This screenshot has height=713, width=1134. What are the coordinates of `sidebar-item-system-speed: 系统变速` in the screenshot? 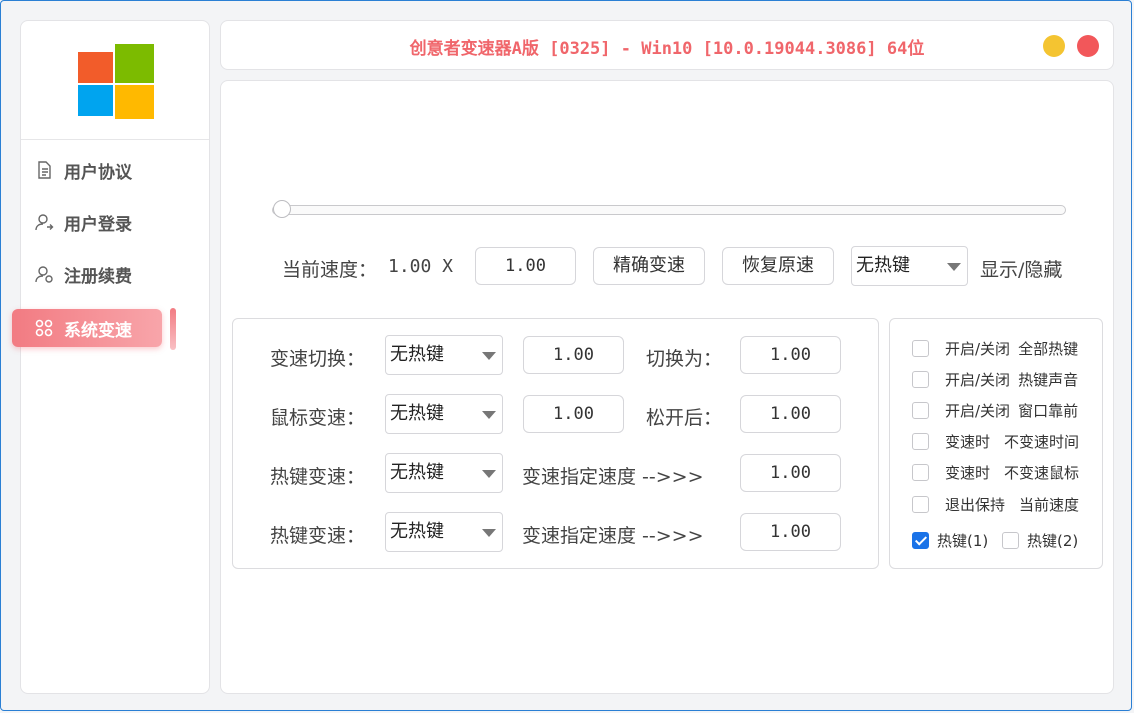 It's located at (87, 328).